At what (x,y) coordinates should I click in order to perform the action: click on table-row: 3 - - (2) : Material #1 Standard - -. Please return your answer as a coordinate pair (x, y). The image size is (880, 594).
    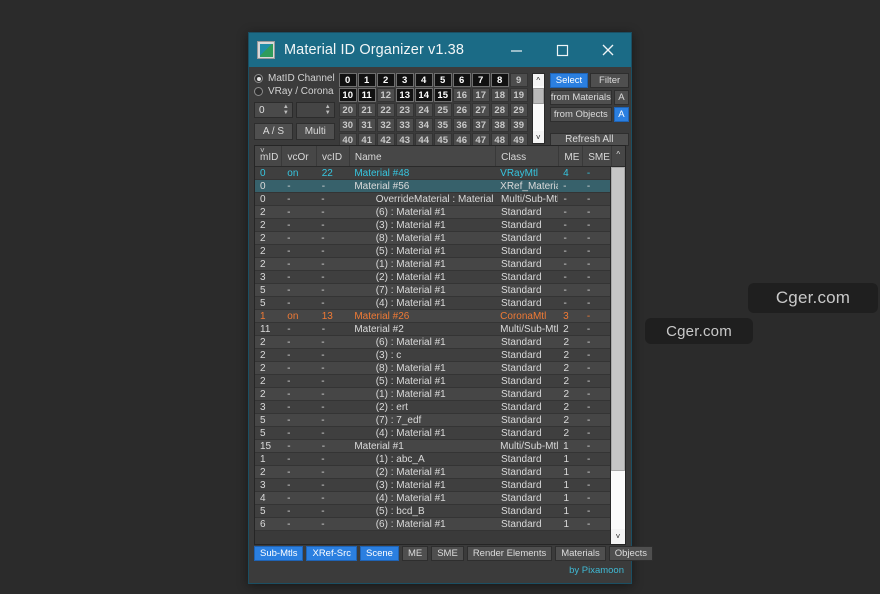
    Looking at the image, I should click on (432, 277).